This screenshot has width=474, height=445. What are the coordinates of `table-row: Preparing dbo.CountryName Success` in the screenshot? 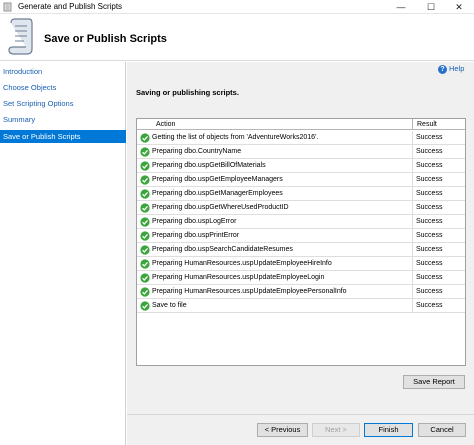 It's located at (301, 152).